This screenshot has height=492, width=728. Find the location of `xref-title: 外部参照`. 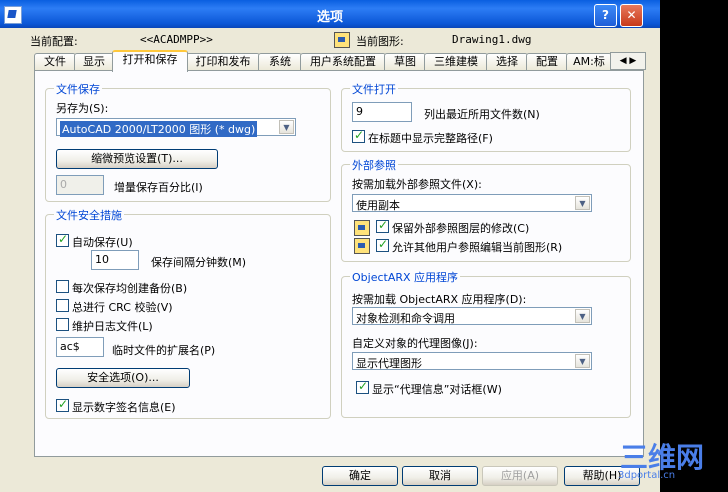

xref-title: 外部参照 is located at coordinates (374, 165).